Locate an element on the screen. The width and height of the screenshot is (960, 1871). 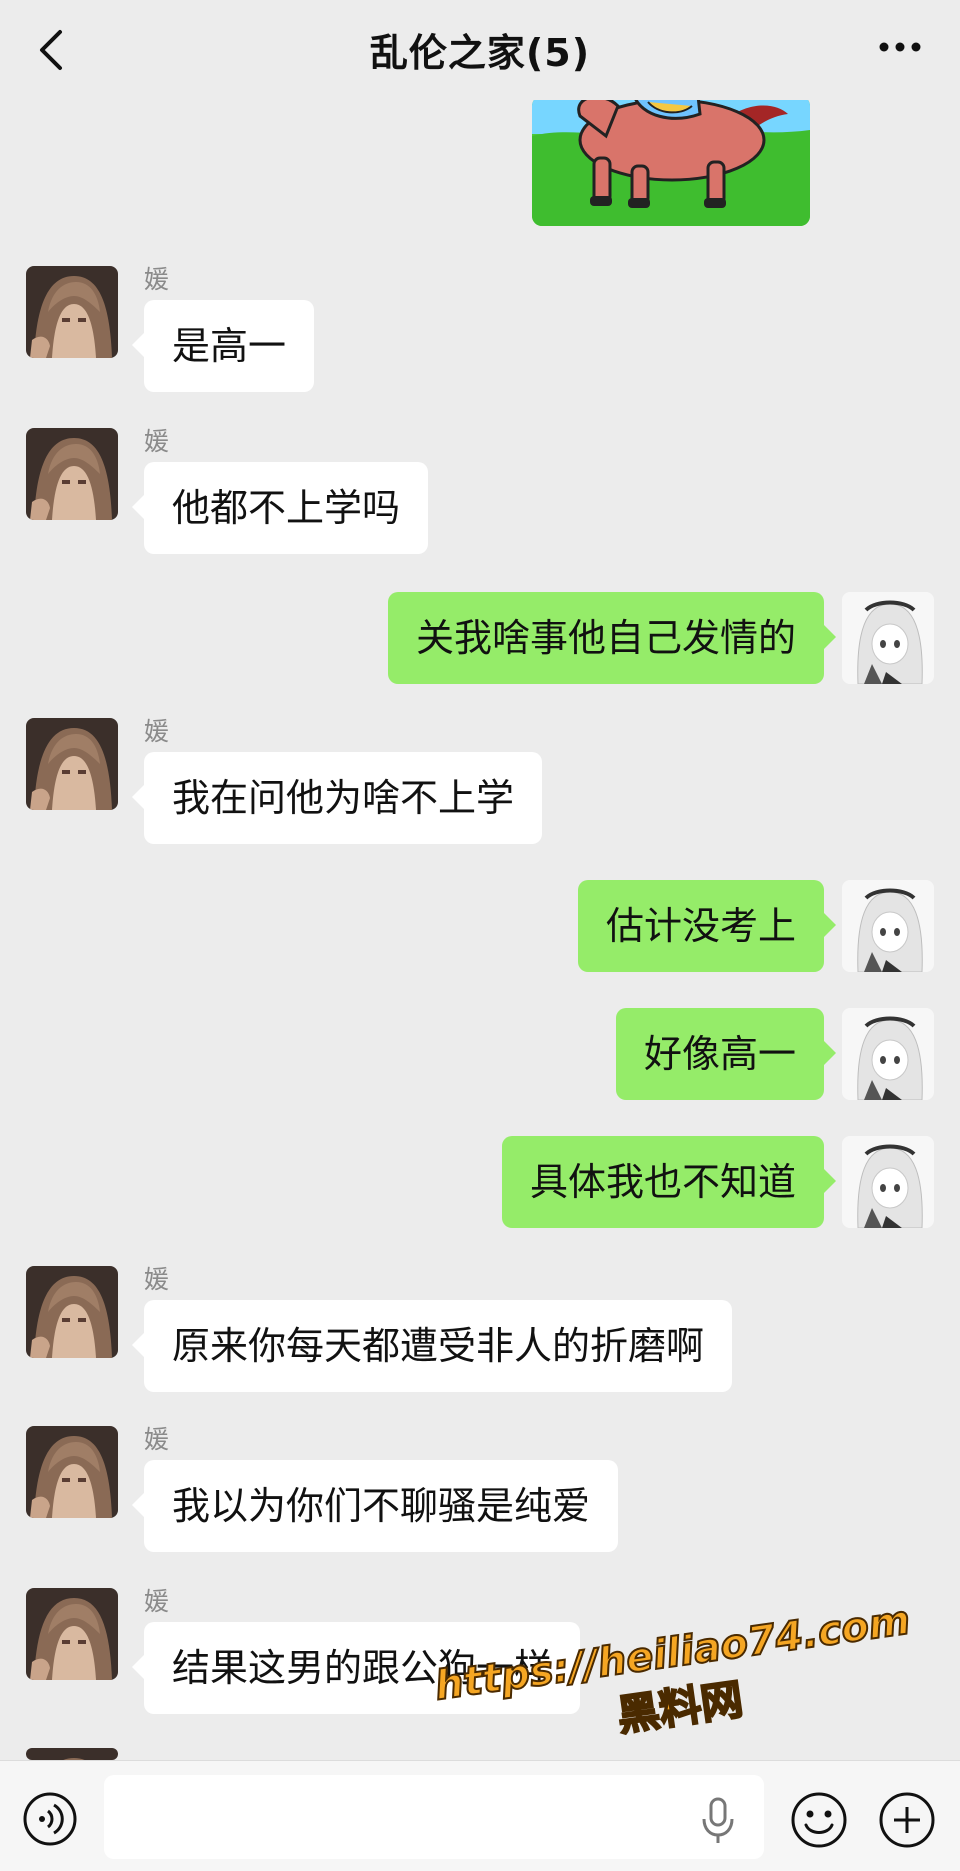
message-bubble-incoming: 他都不上学吗 is located at coordinates (280, 508).